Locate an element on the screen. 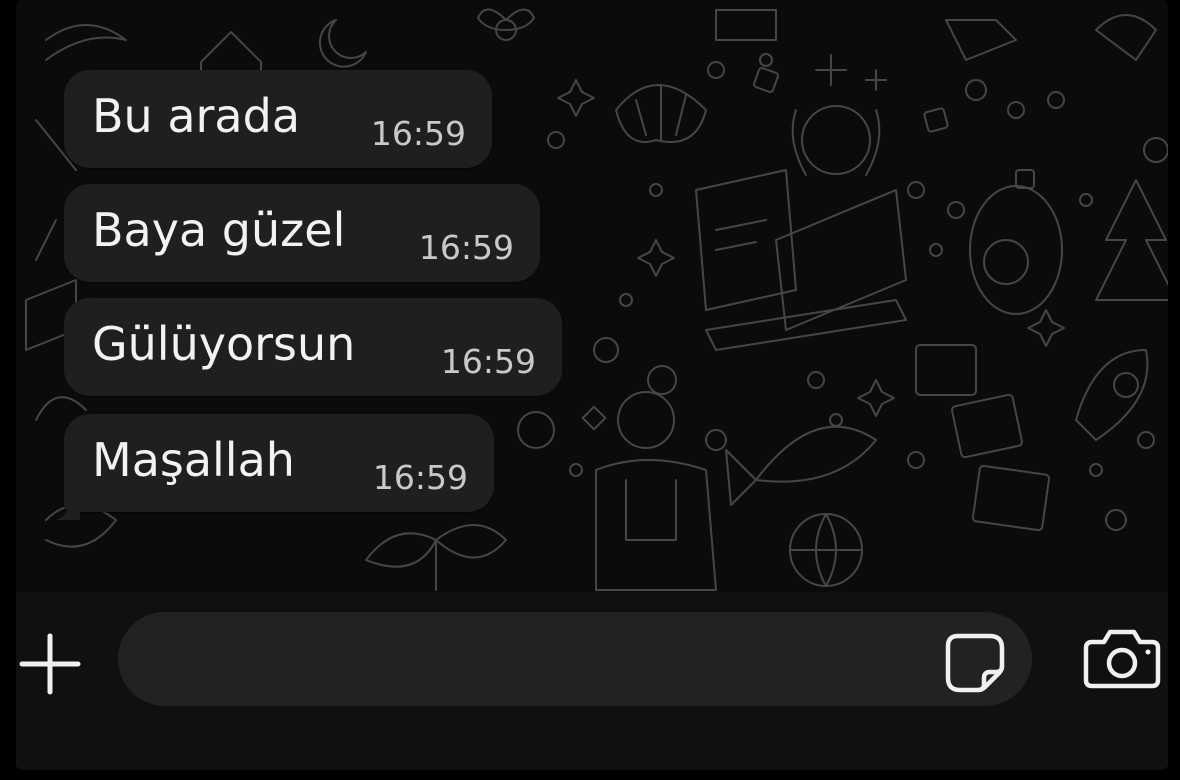  sticker-button is located at coordinates (975, 663).